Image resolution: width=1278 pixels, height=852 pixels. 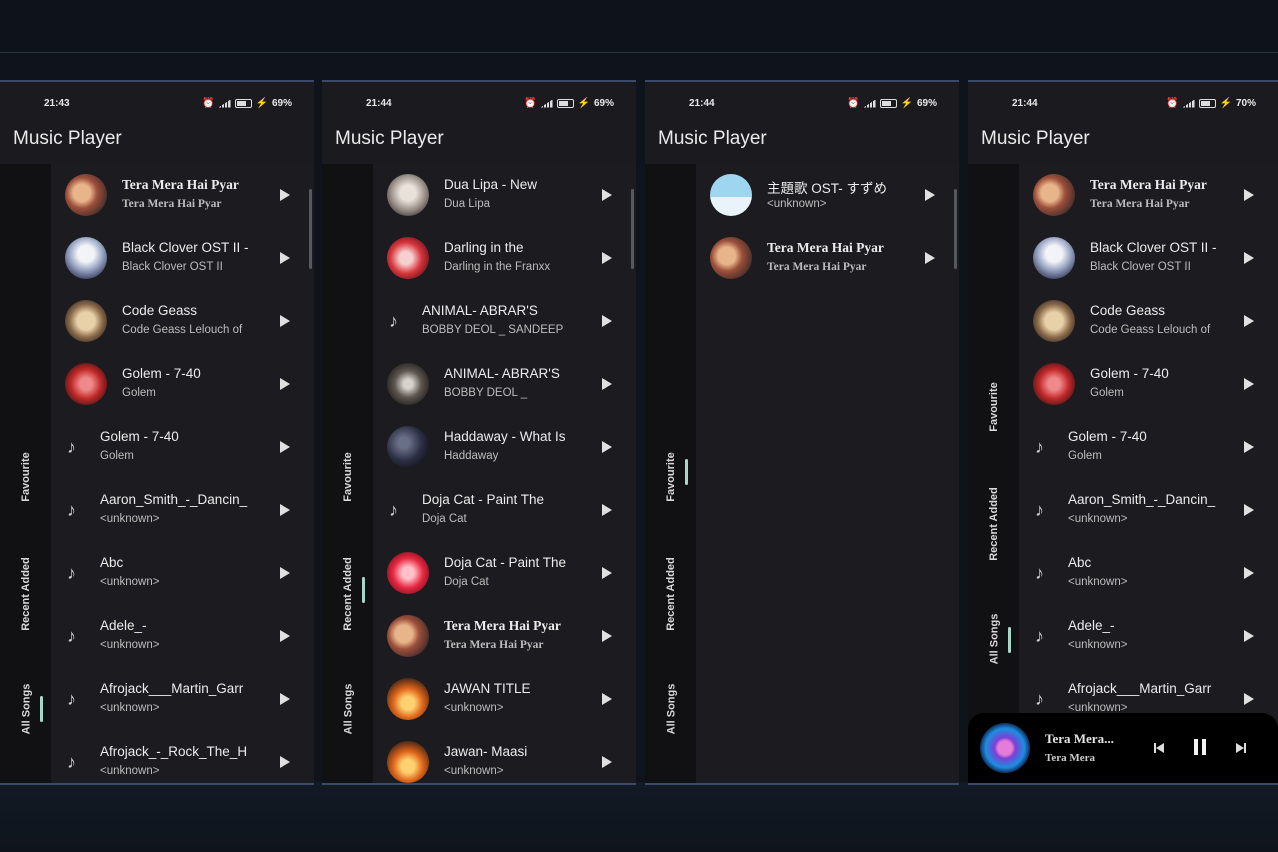 I want to click on song-row: Darling in the Darling in the Franxx, so click(x=504, y=258).